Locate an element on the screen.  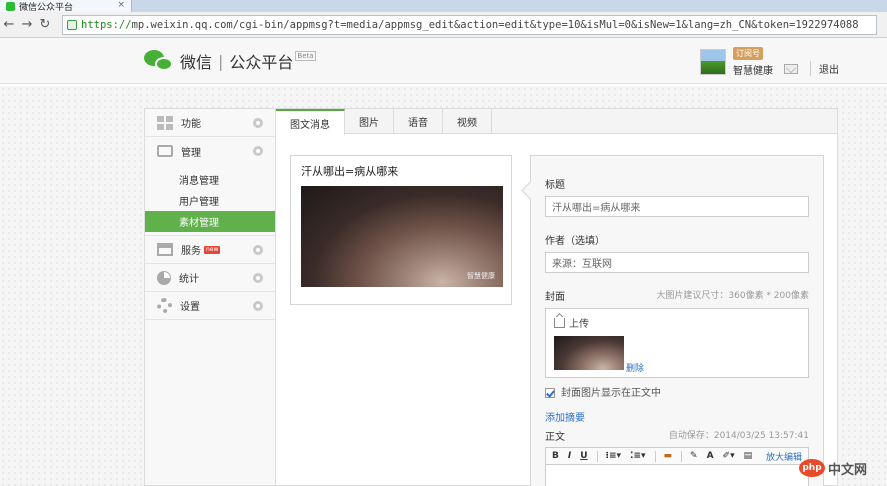
article-preview-card: 汗从哪出=病从哪来 智慧健康 is located at coordinates (401, 230).